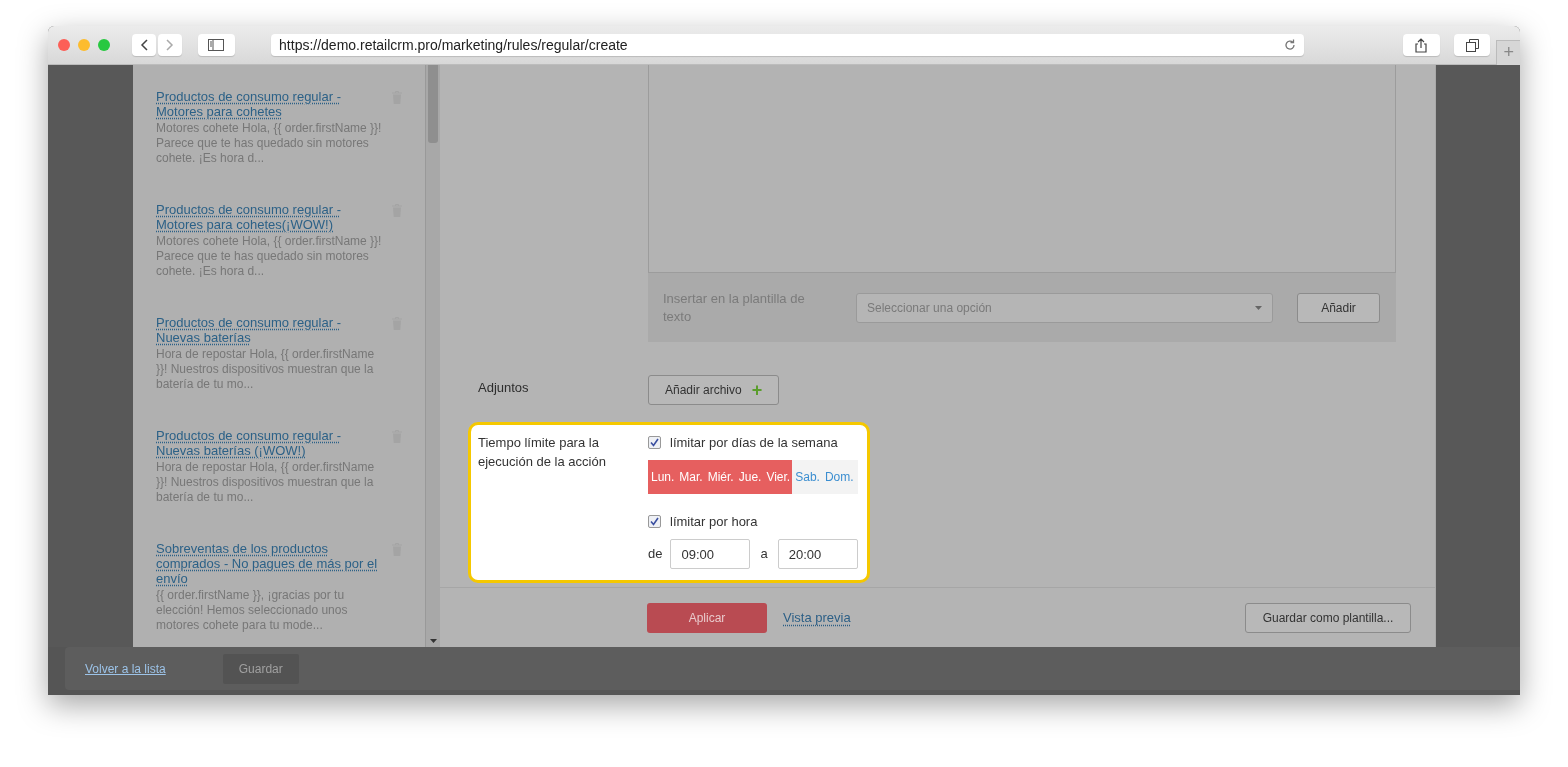 The image size is (1568, 767). I want to click on back-chevron-icon, so click(143, 45).